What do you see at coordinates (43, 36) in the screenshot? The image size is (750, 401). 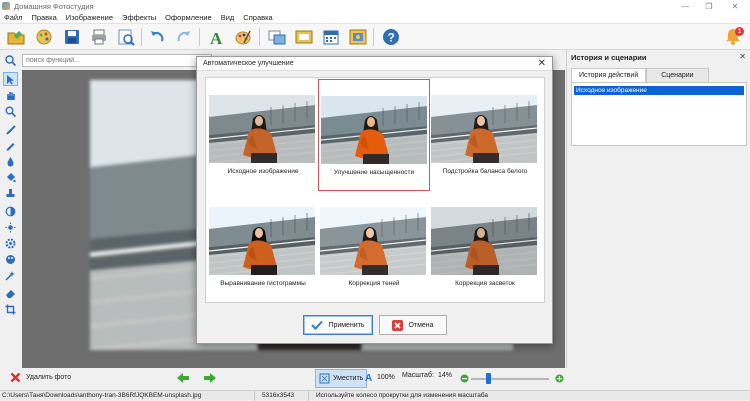 I see `effects-palette-icon` at bounding box center [43, 36].